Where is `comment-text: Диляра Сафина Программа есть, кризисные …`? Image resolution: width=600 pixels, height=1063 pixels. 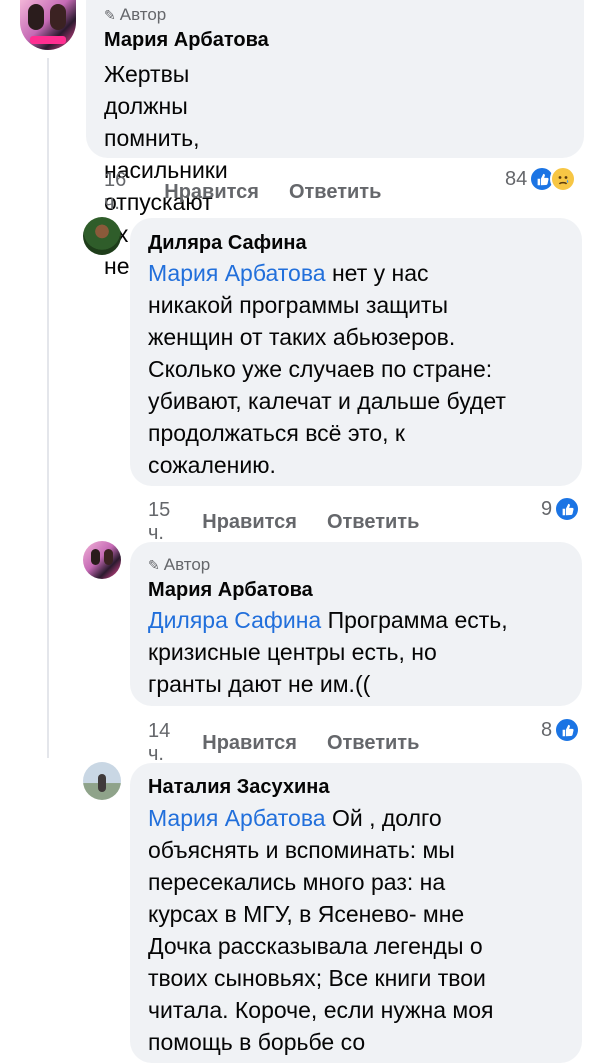
comment-text: Диляра Сафина Программа есть, кризисные … is located at coordinates (328, 652).